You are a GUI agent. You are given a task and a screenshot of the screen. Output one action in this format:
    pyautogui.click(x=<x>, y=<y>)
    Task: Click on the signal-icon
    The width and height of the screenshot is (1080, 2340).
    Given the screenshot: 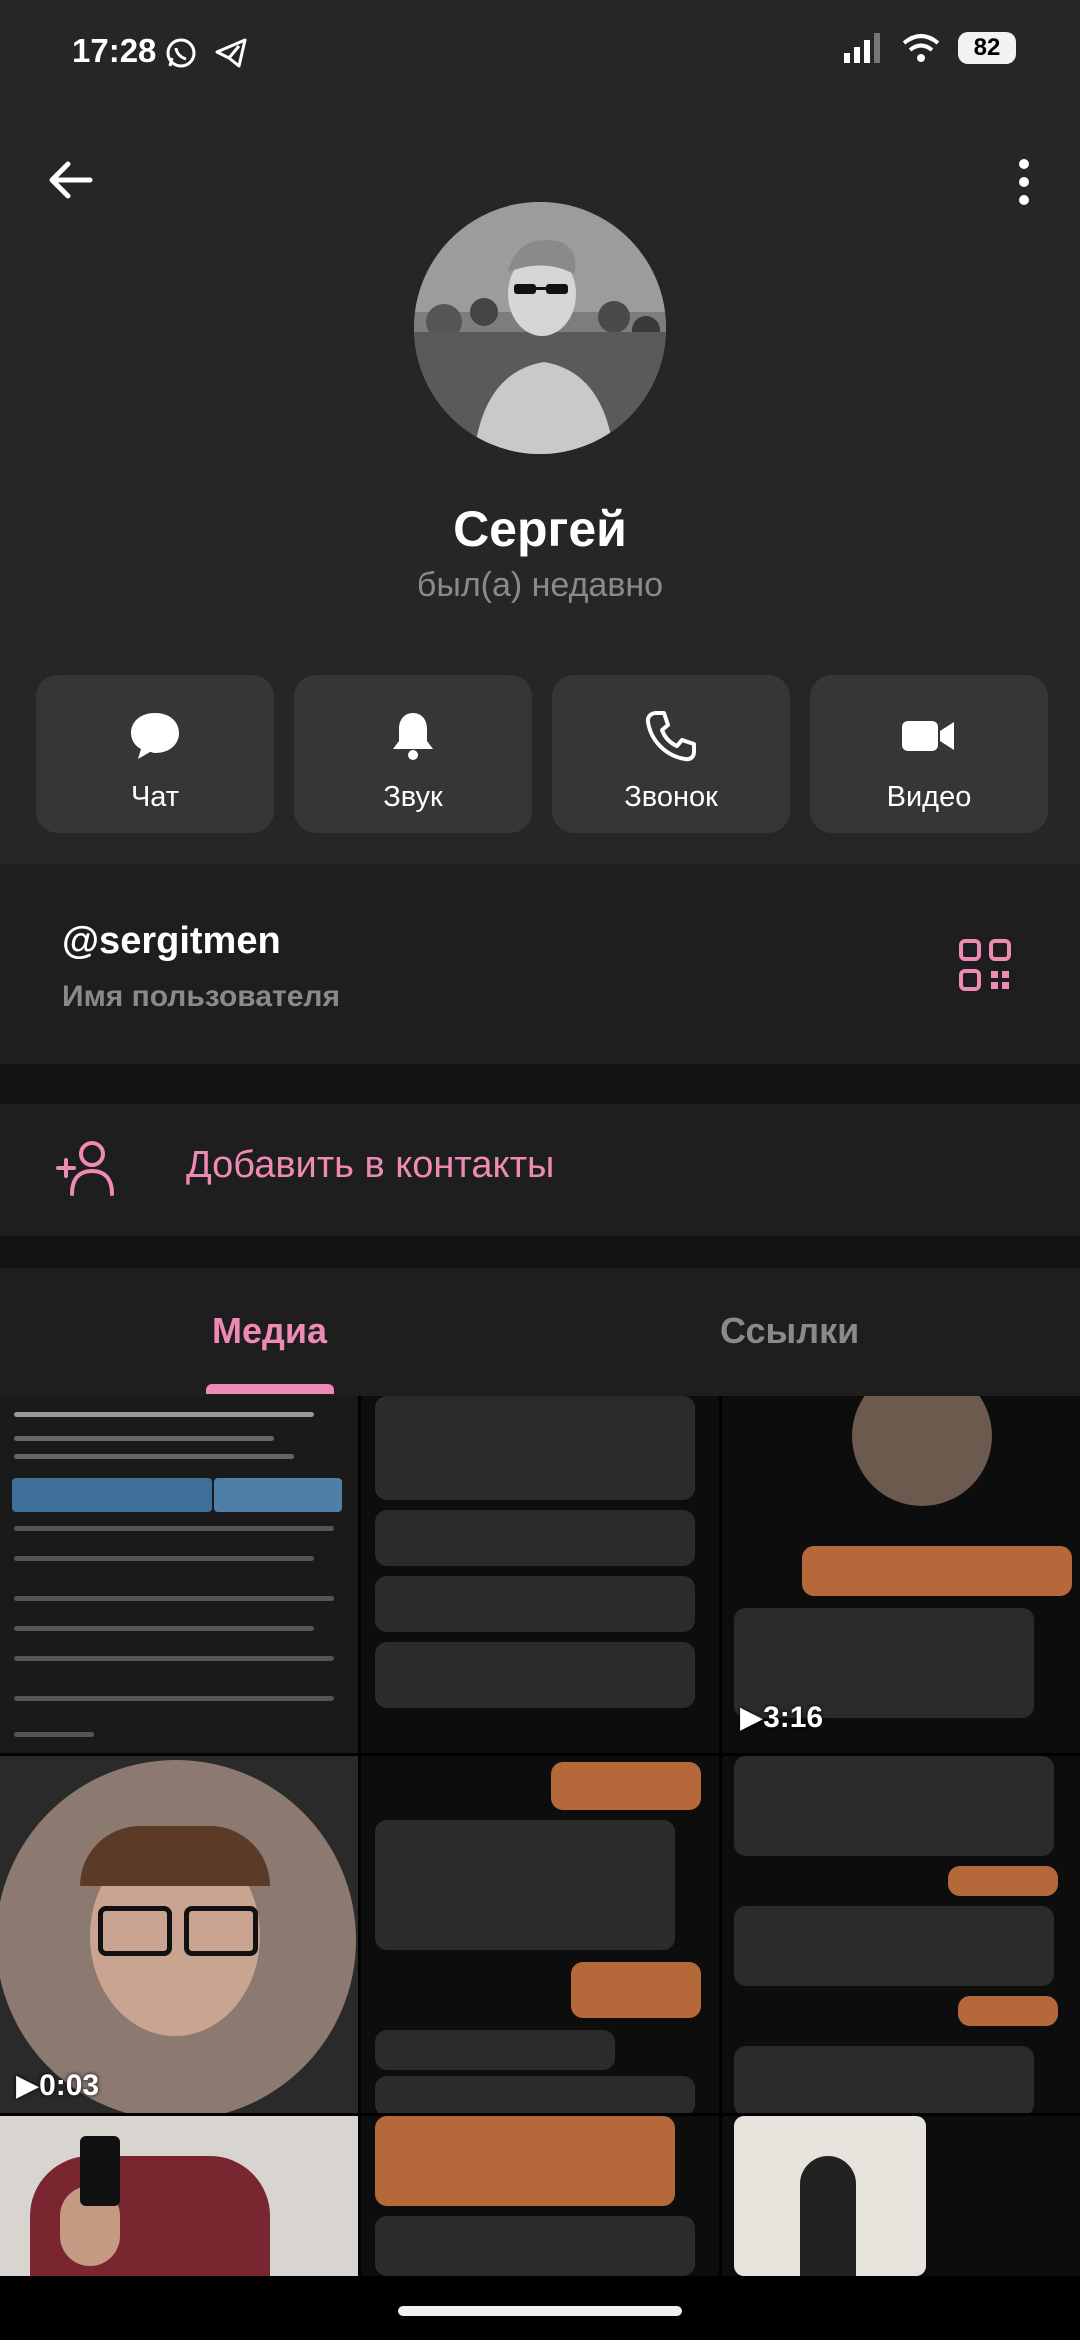 What is the action you would take?
    pyautogui.click(x=862, y=48)
    